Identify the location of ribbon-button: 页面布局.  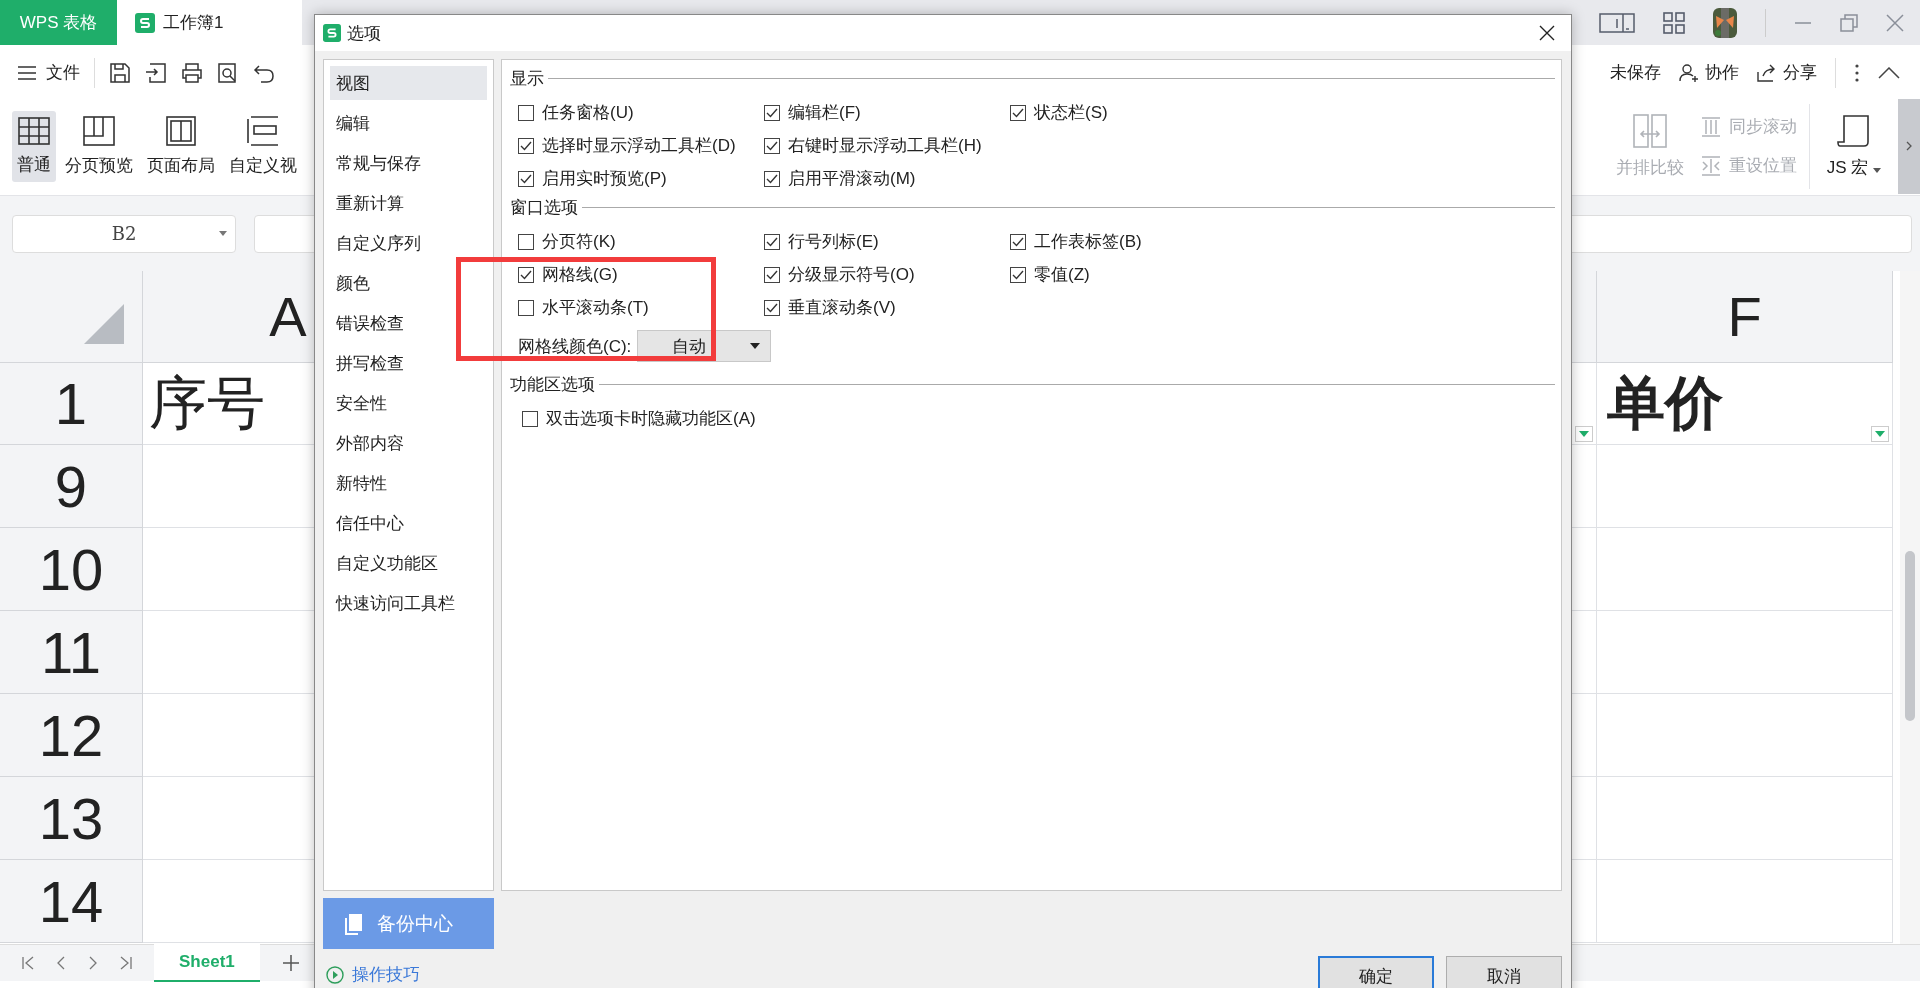
(181, 146).